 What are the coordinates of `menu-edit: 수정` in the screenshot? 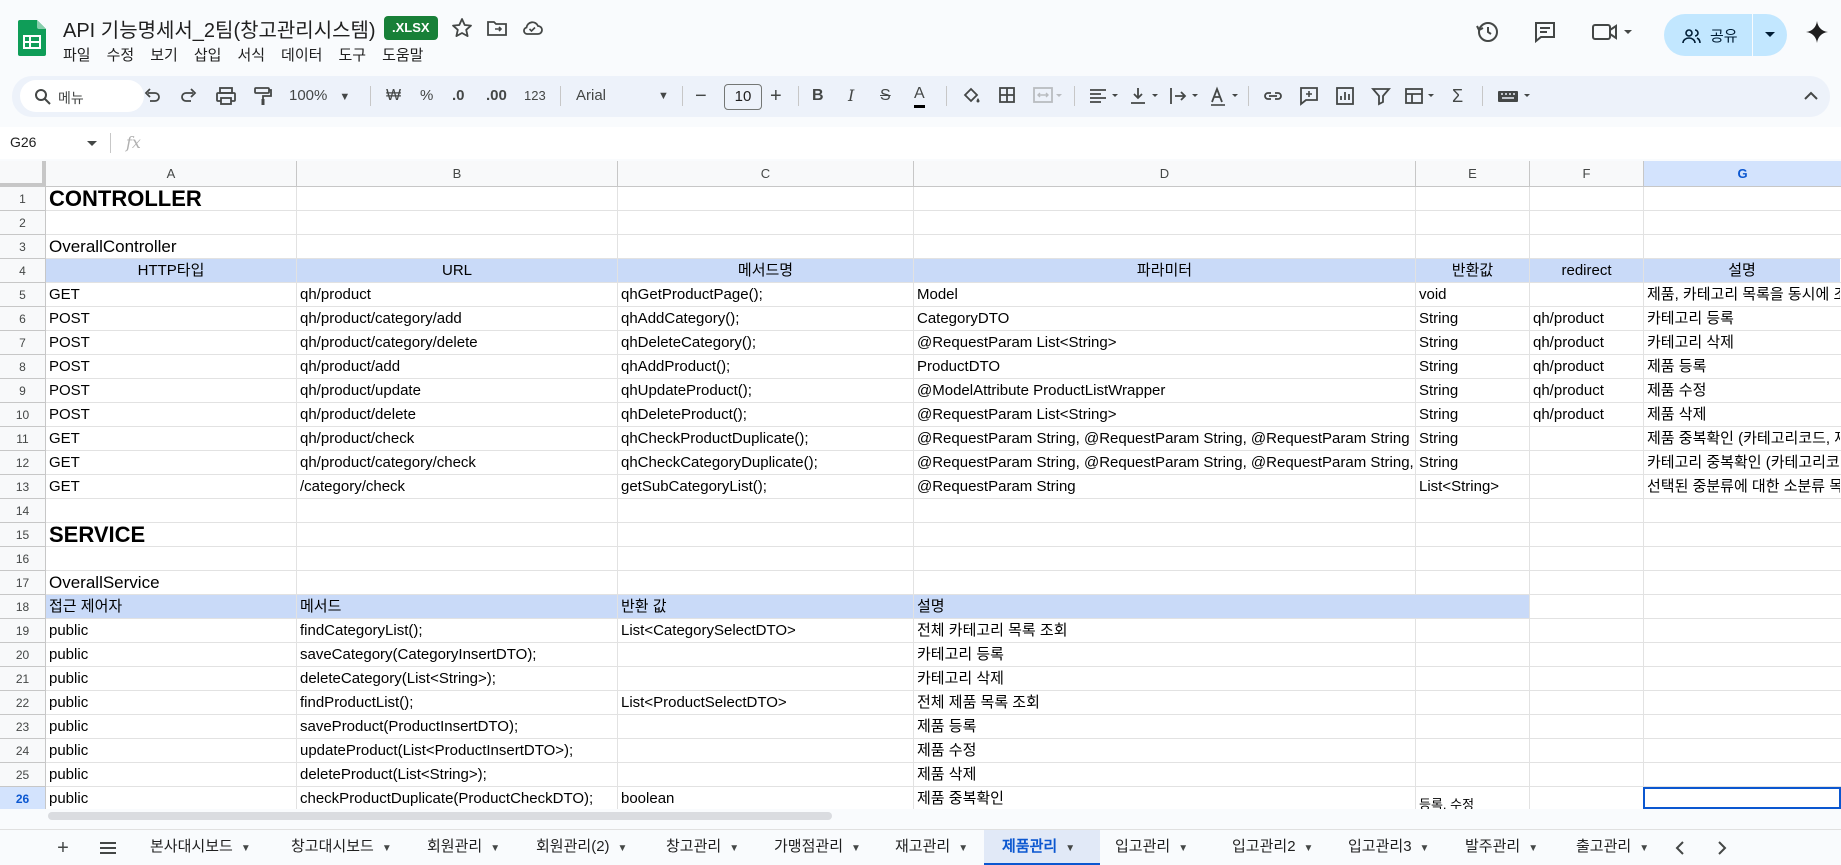 It's located at (121, 55).